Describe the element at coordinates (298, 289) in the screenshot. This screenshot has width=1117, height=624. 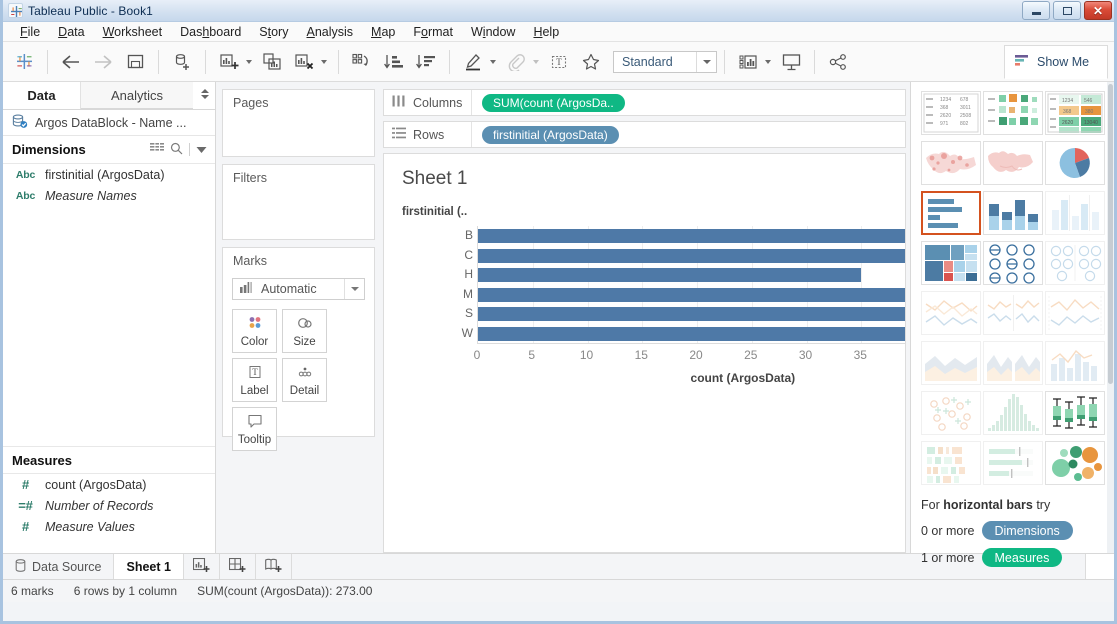
I see `mark-type-select: Automatic` at that location.